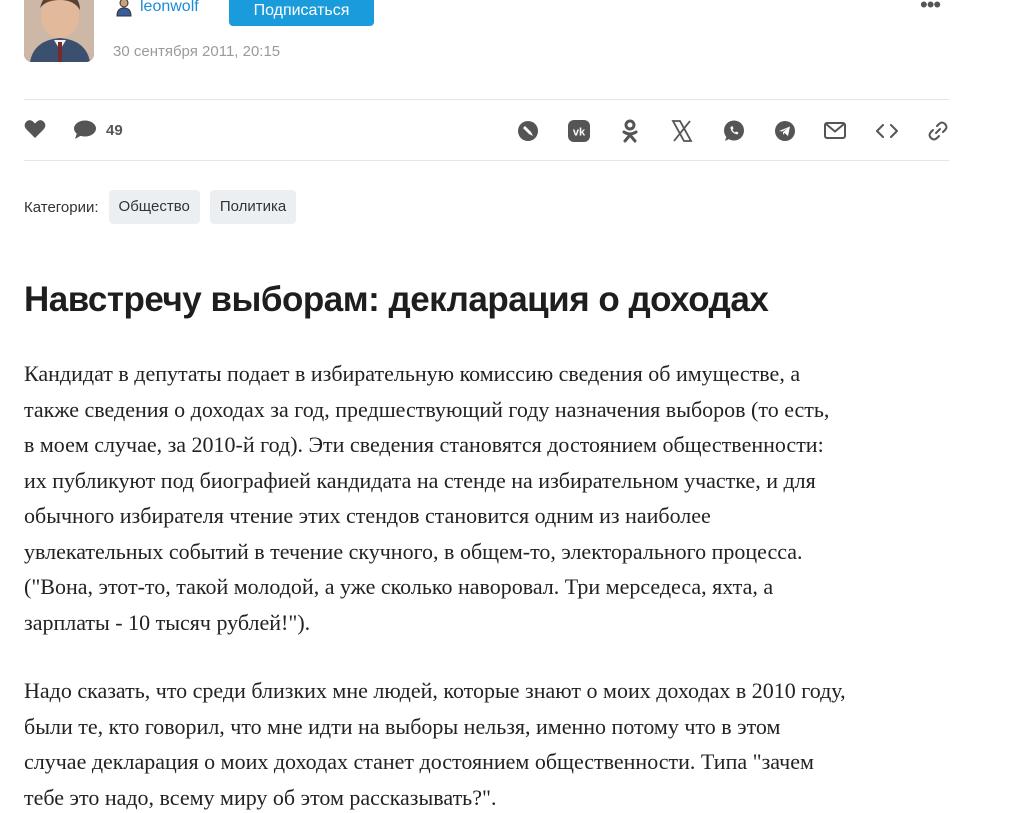 The width and height of the screenshot is (1025, 813). I want to click on embed-icon, so click(887, 133).